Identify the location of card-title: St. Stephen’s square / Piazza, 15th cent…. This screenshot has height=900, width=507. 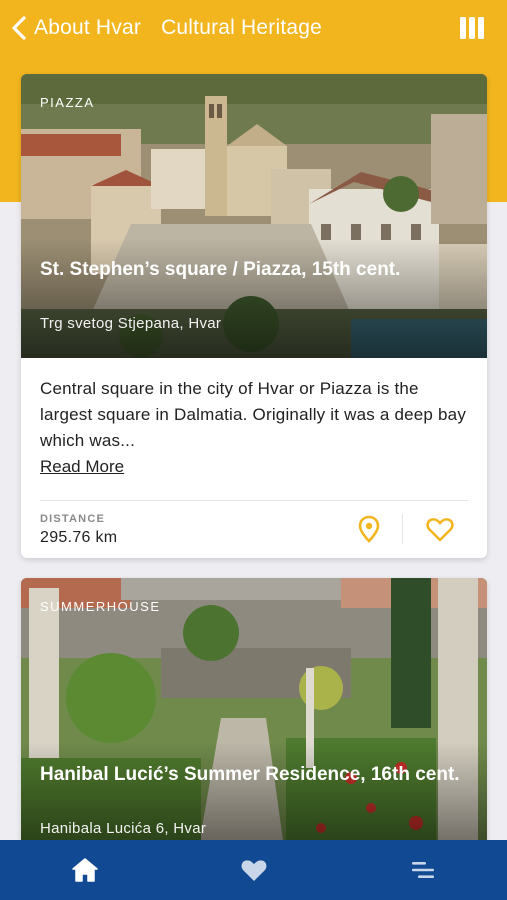
(250, 269).